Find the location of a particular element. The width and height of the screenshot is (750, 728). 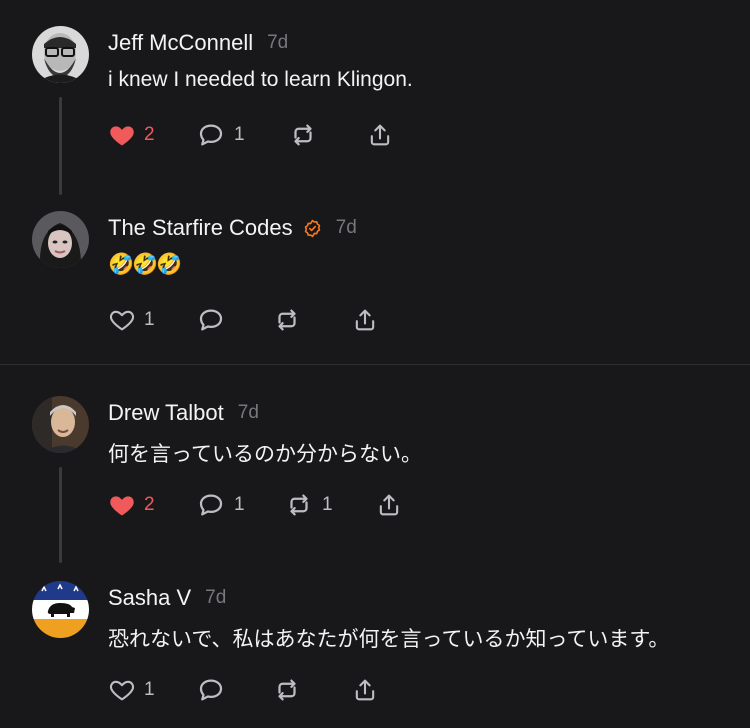

repost-button: 1 is located at coordinates (308, 505).